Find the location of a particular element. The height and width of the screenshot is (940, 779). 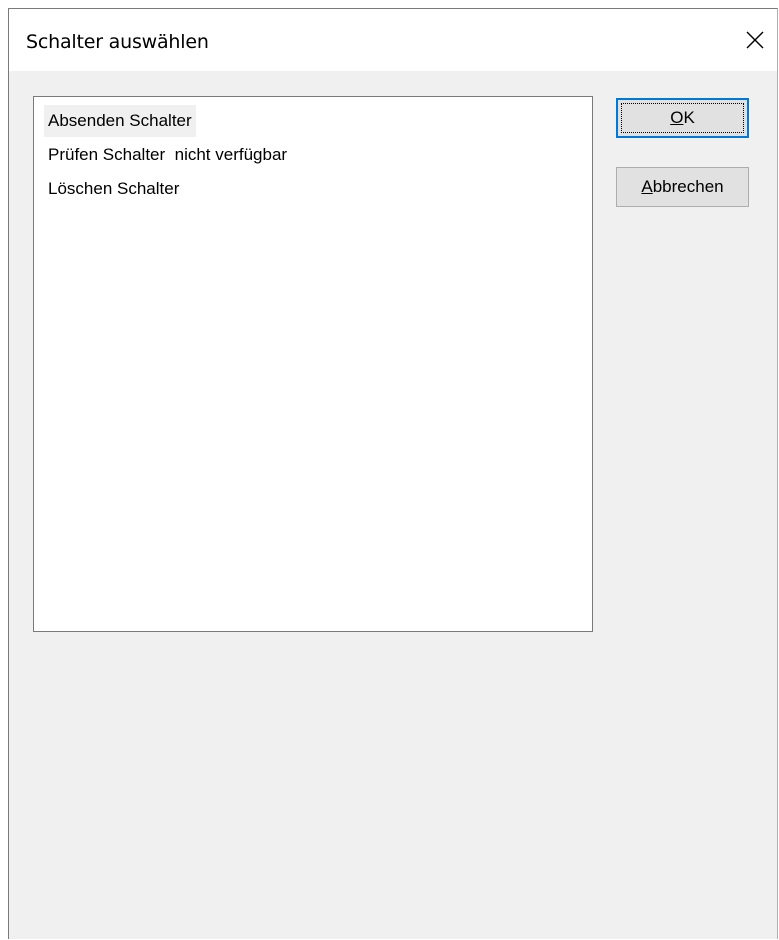

cancel-label-rest: bbrechen is located at coordinates (688, 186).